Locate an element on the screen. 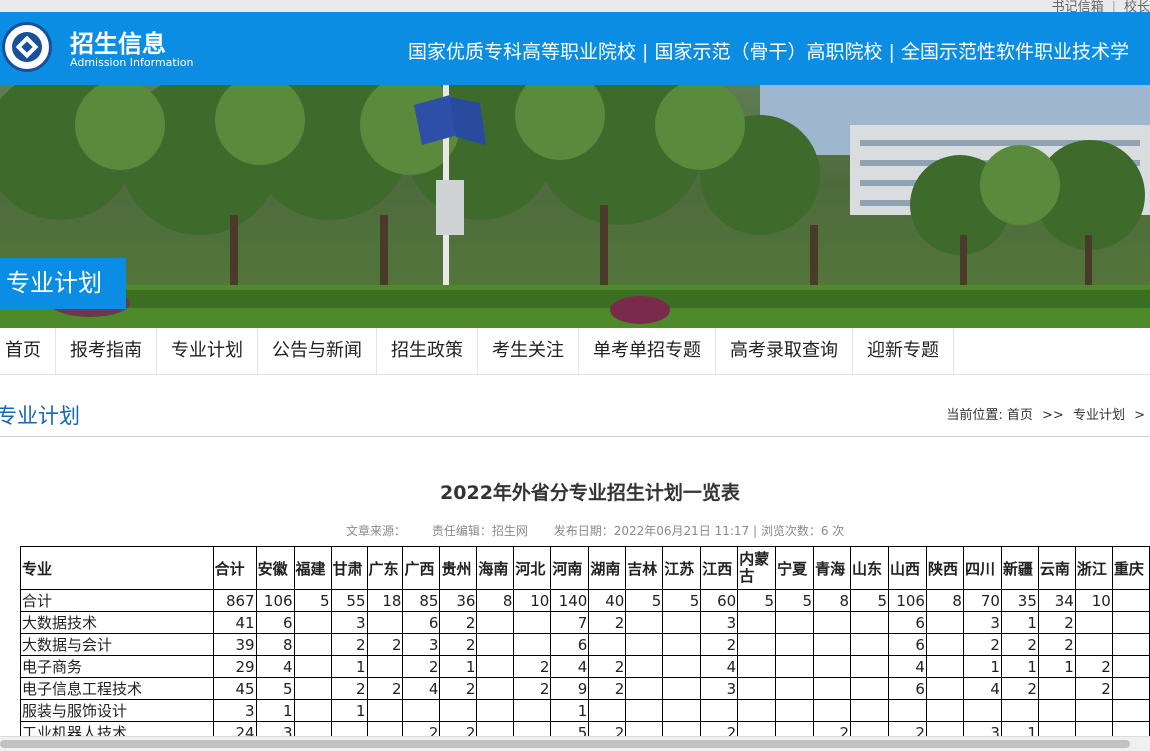 This screenshot has height=751, width=1150. quota-cell: 55 is located at coordinates (349, 600).